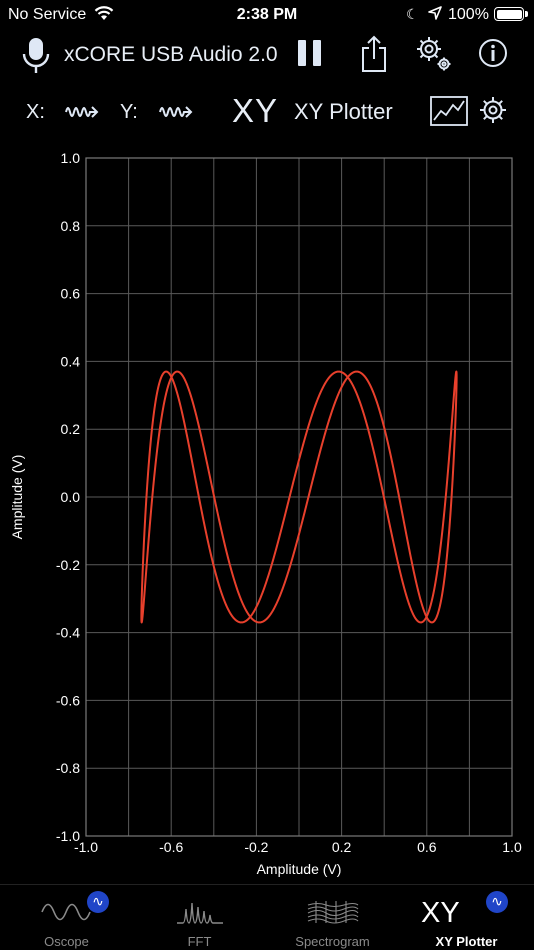 This screenshot has width=534, height=950. What do you see at coordinates (171, 847) in the screenshot?
I see `x-tick-label: -0.6` at bounding box center [171, 847].